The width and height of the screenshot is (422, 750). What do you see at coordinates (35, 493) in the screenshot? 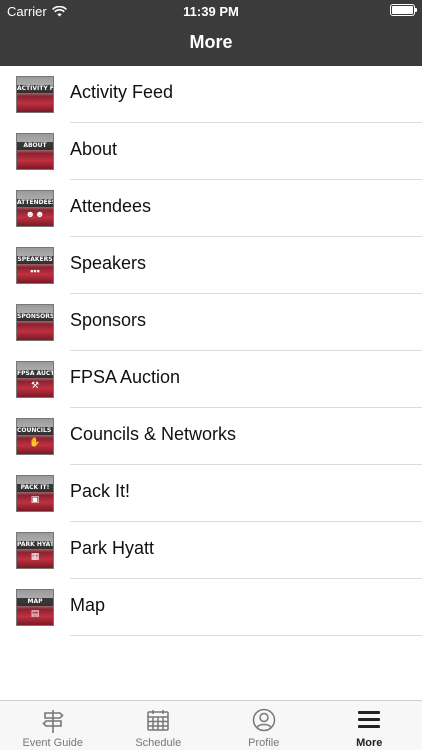
I see `pack-it-icon: PACK IT! ▣` at bounding box center [35, 493].